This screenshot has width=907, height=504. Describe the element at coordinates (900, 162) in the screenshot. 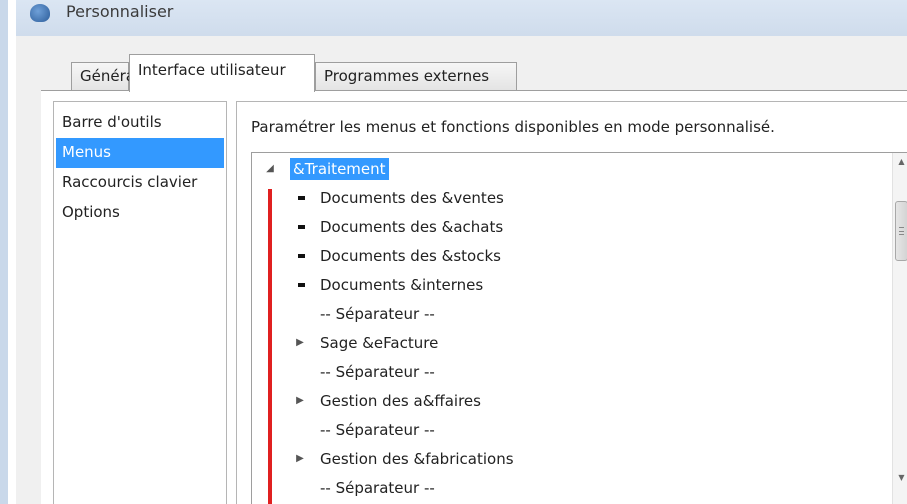

I see `scroll-up-icon: ▲` at that location.